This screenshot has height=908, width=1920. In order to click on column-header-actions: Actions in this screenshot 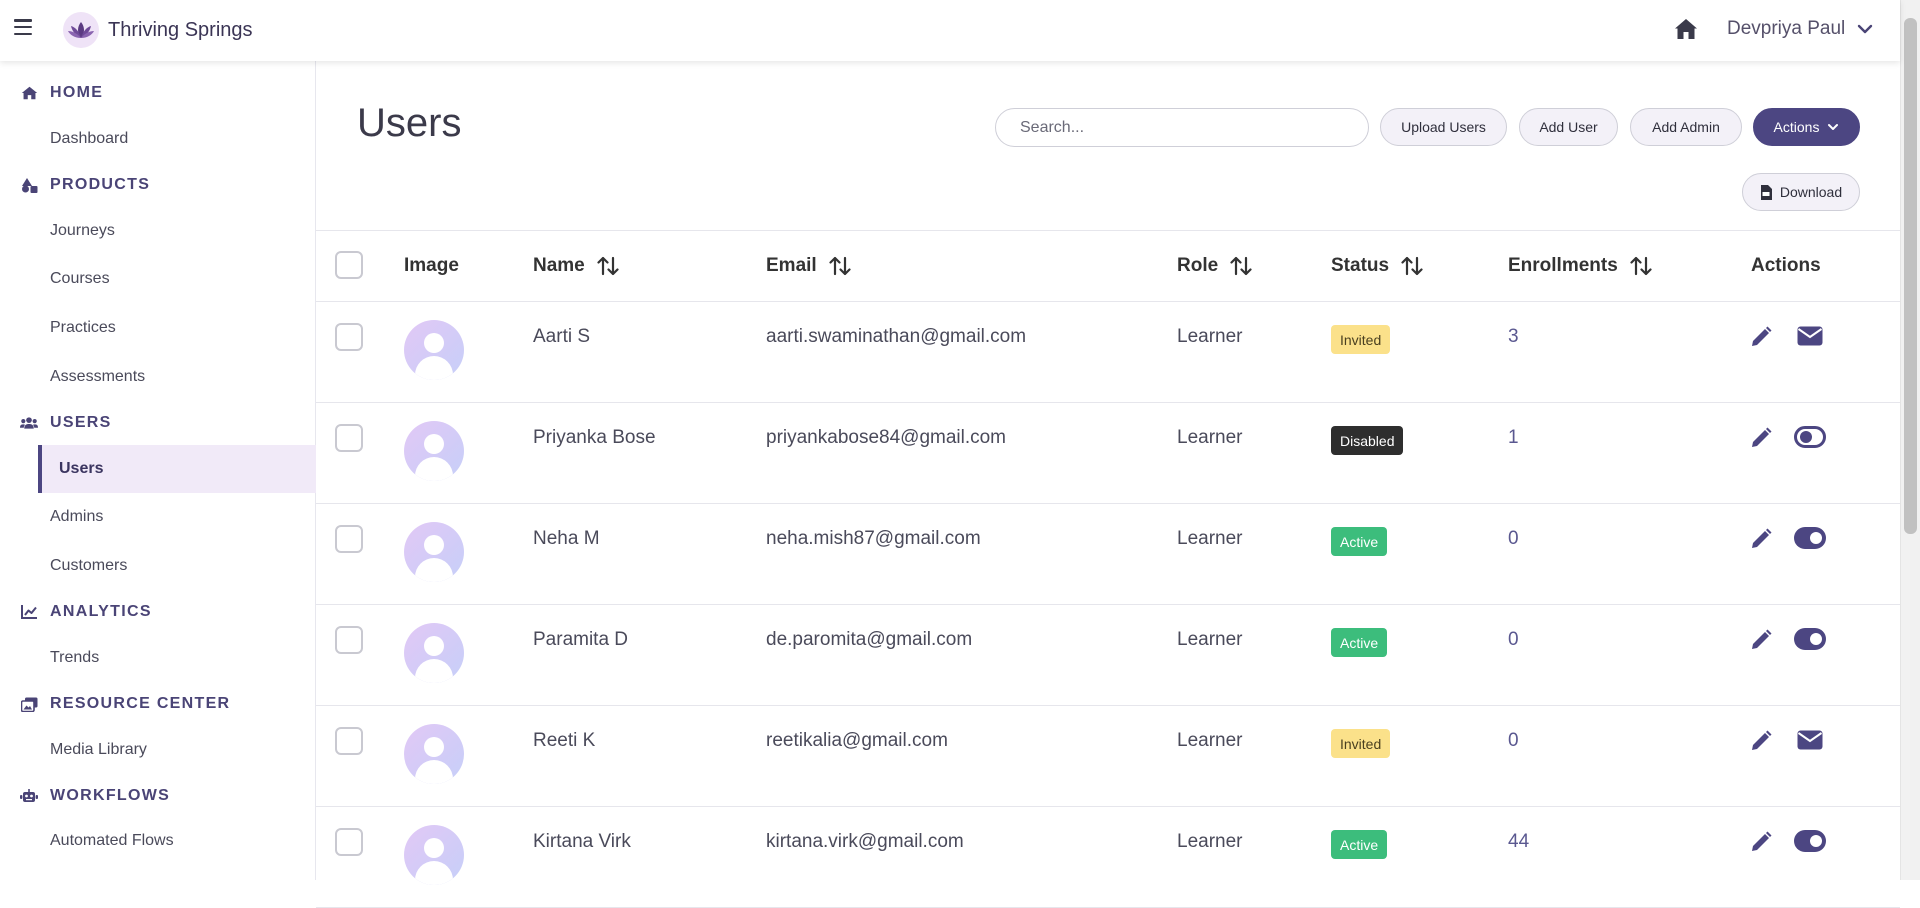, I will do `click(1786, 265)`.